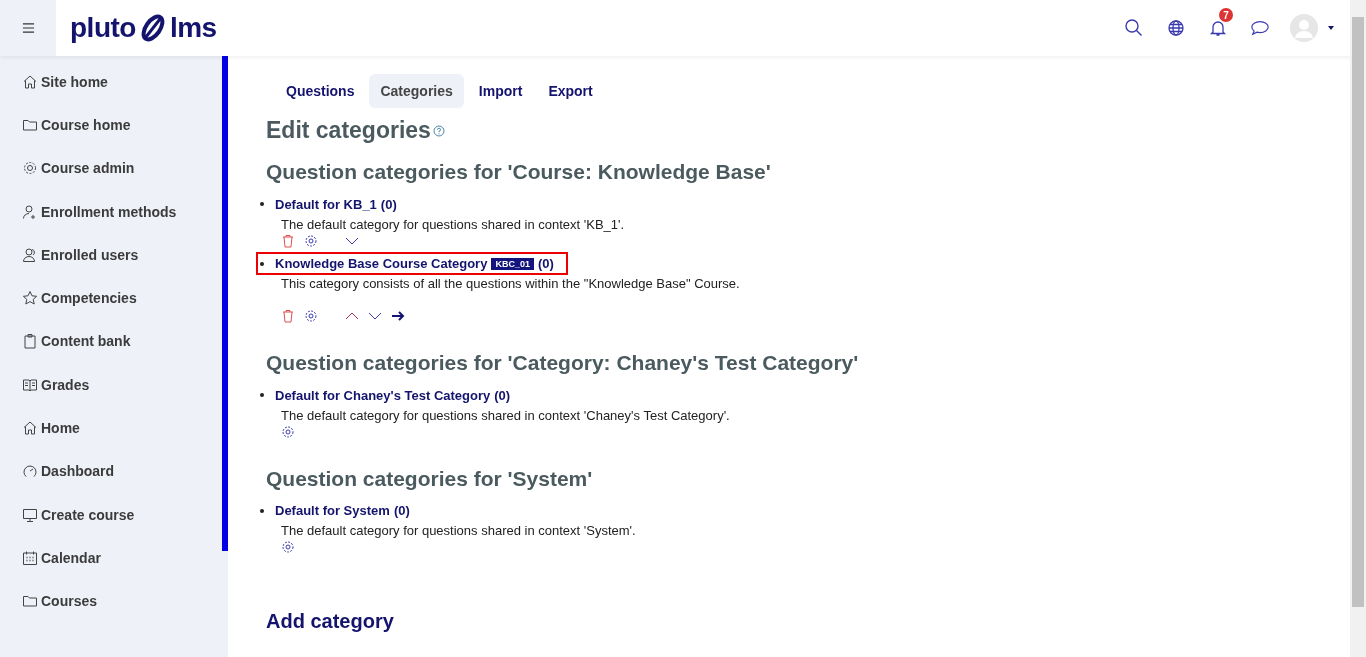 The width and height of the screenshot is (1366, 657). What do you see at coordinates (1176, 28) in the screenshot?
I see `globe-icon` at bounding box center [1176, 28].